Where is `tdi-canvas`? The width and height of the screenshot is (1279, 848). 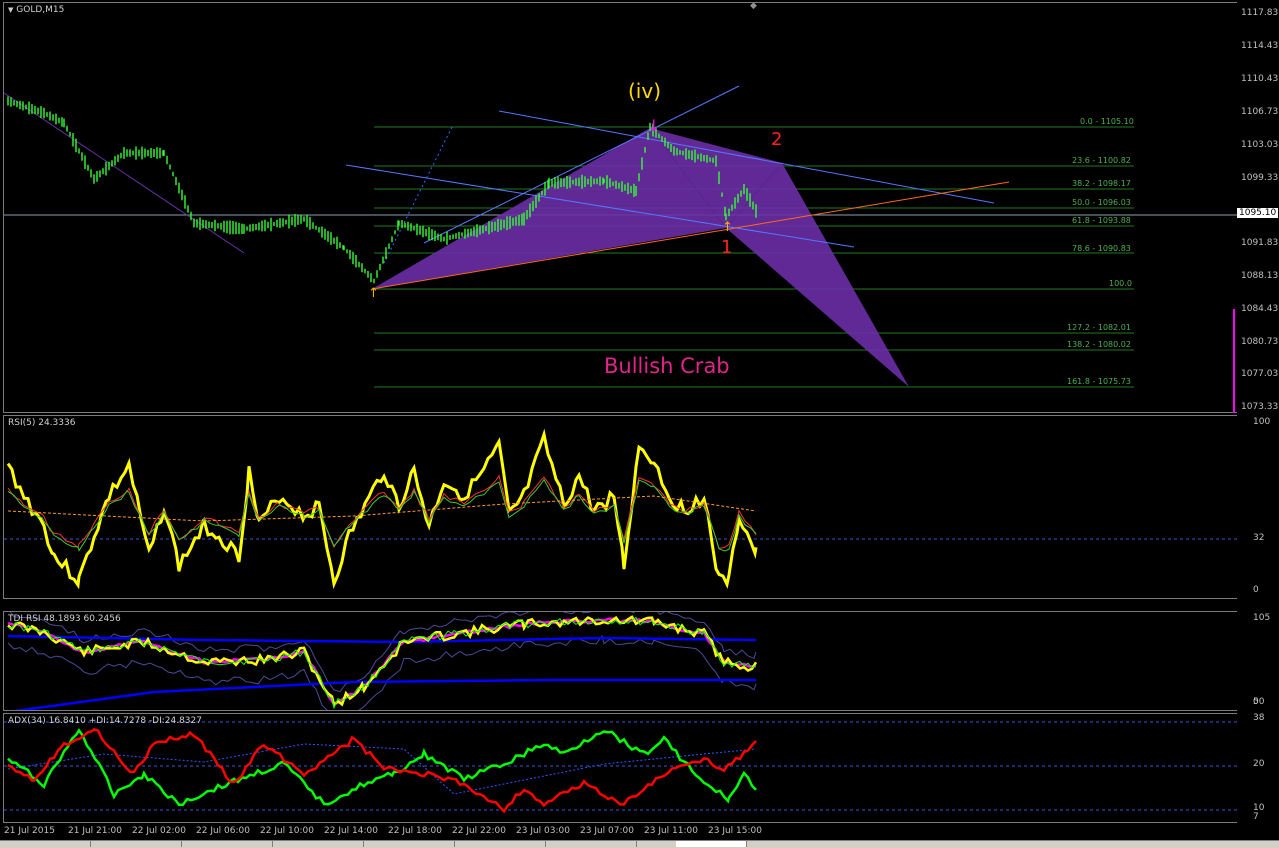 tdi-canvas is located at coordinates (382, 661).